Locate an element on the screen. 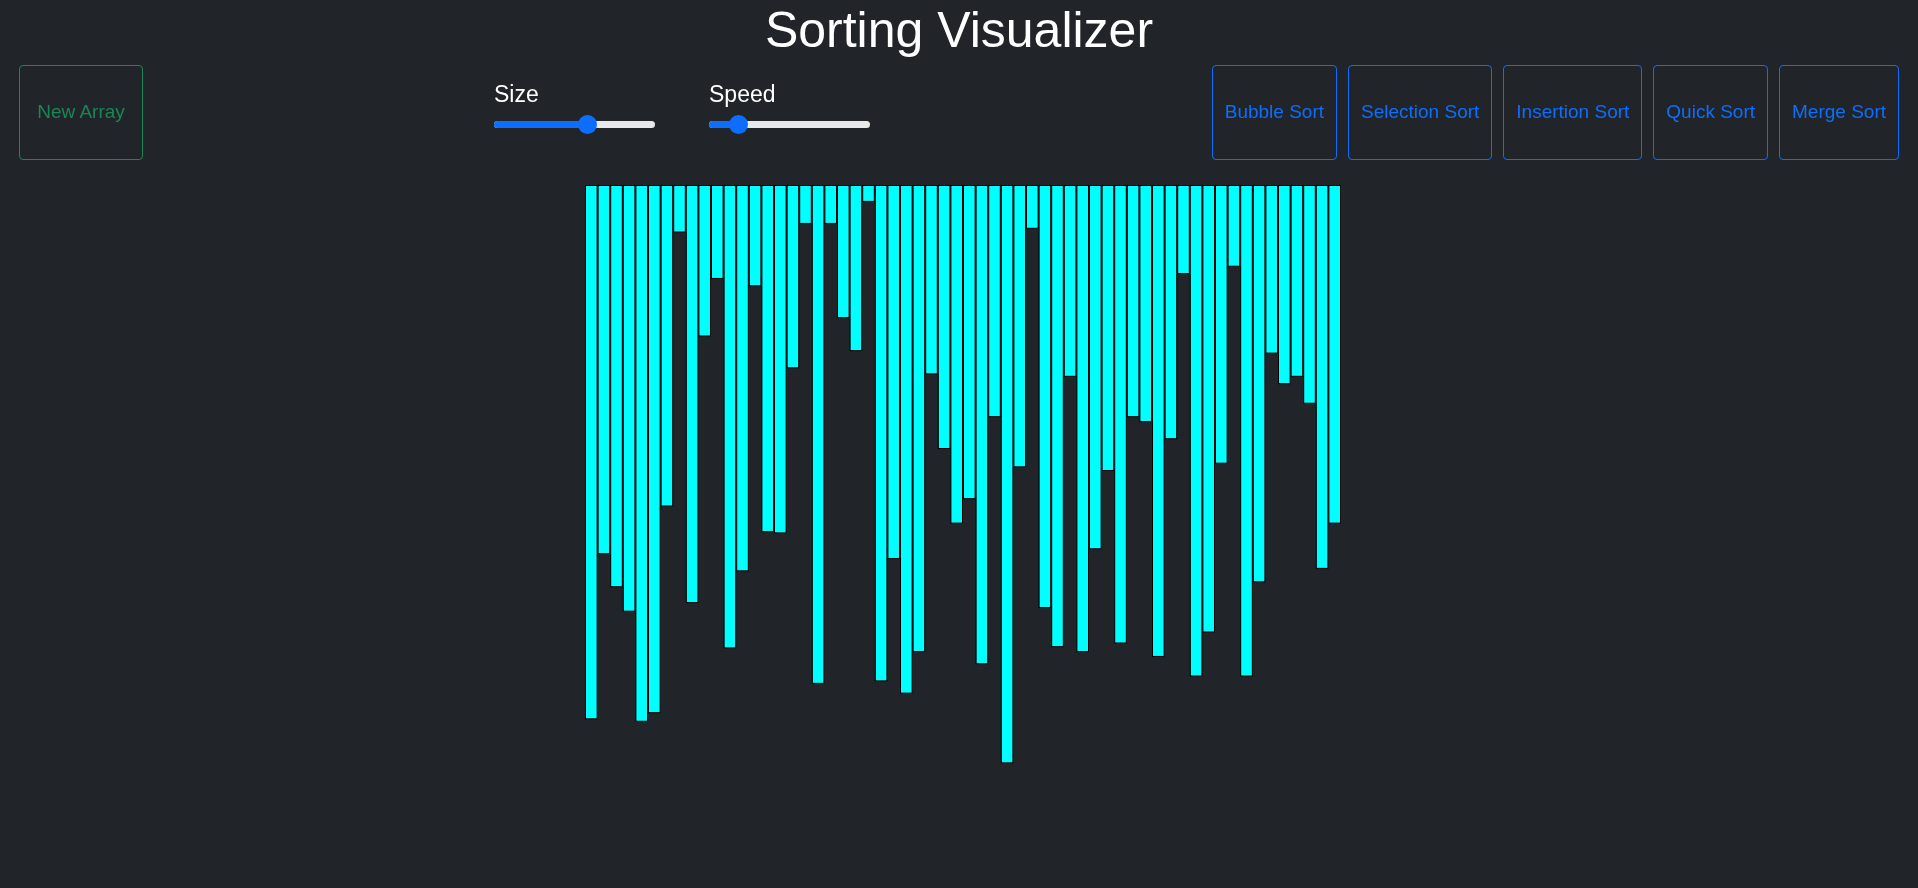 The width and height of the screenshot is (1918, 888). page-title: Sorting Visualizer is located at coordinates (959, 30).